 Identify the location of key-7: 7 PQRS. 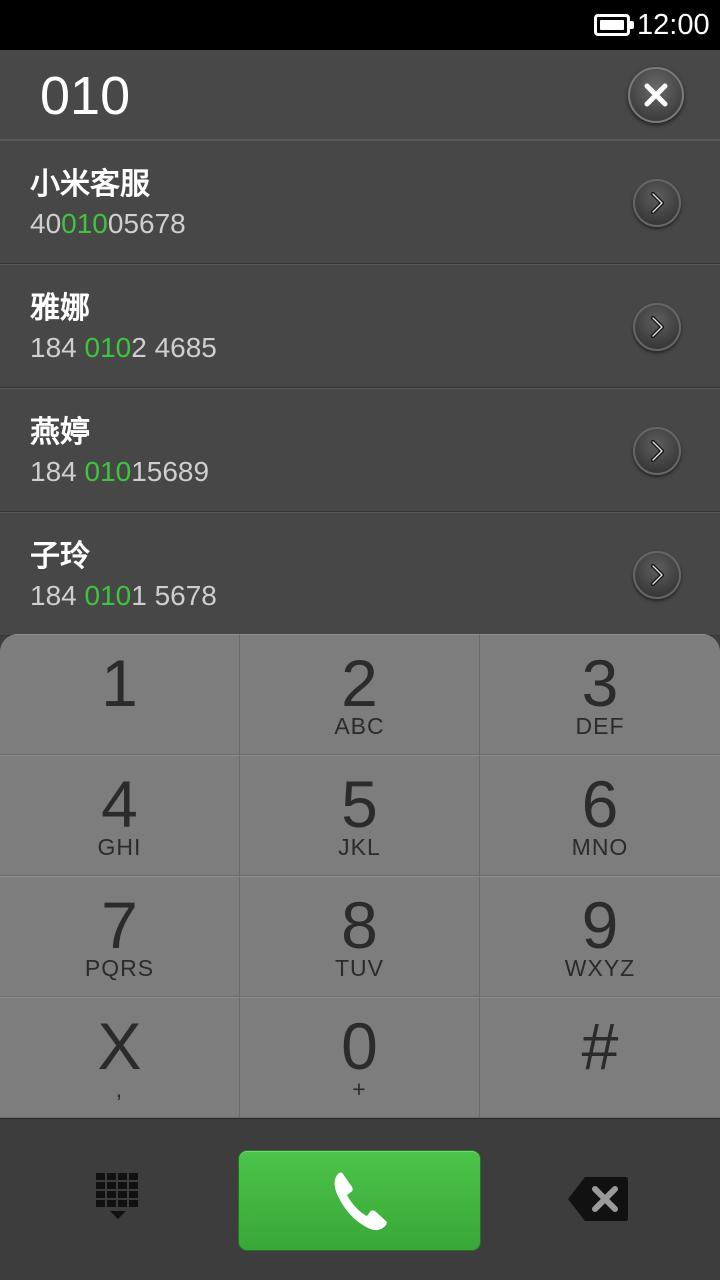
(120, 936).